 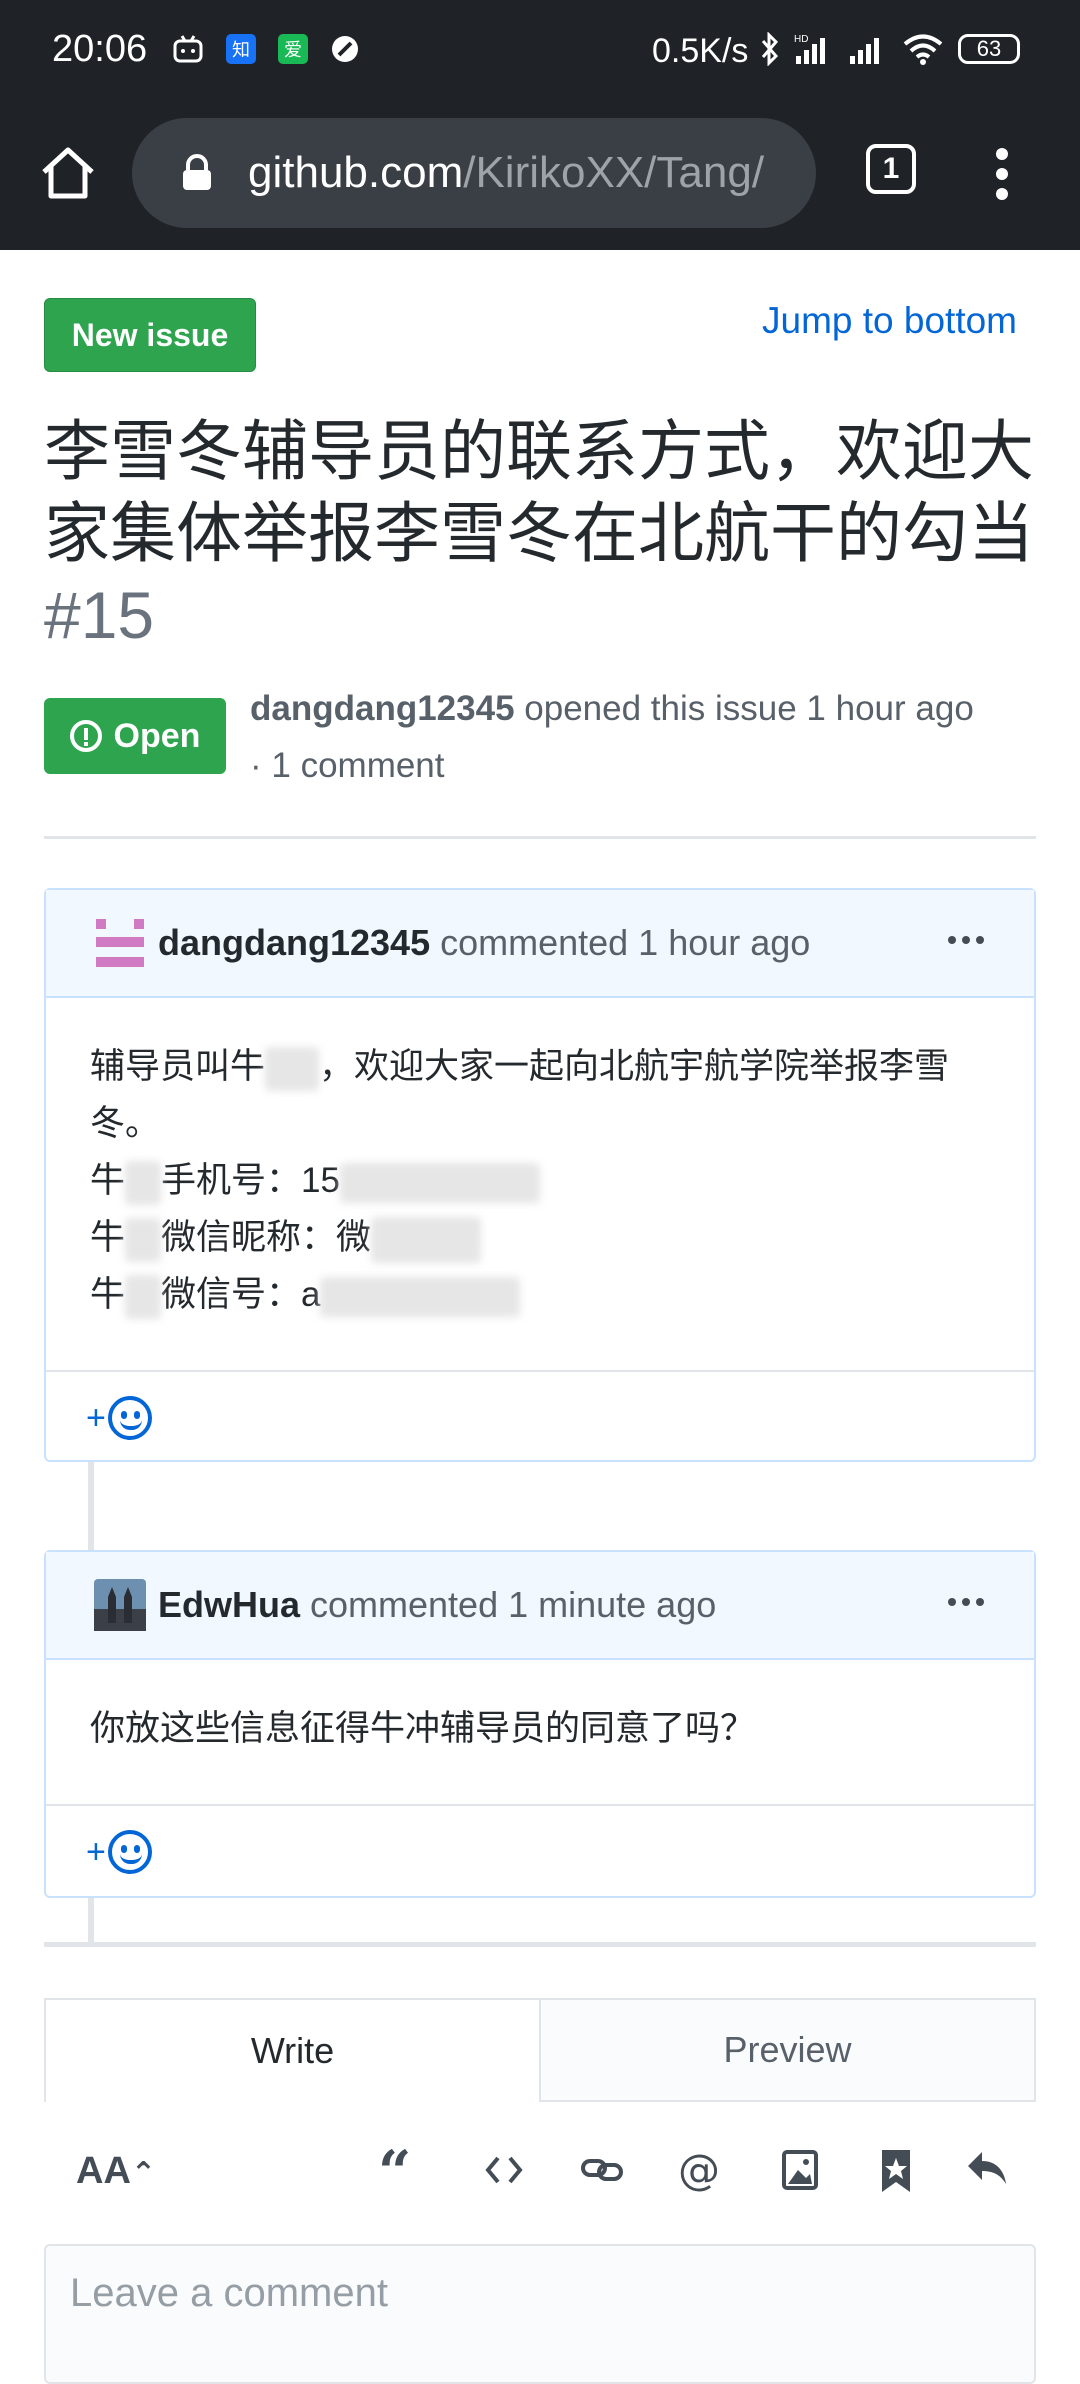 I want to click on overflow-menu-icon, so click(x=1002, y=174).